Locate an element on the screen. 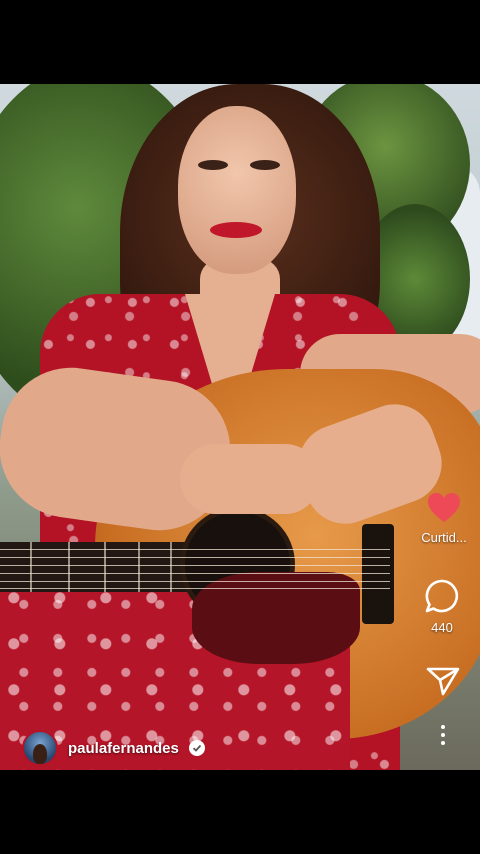 The height and width of the screenshot is (854, 480). comment-button: 440 is located at coordinates (442, 606).